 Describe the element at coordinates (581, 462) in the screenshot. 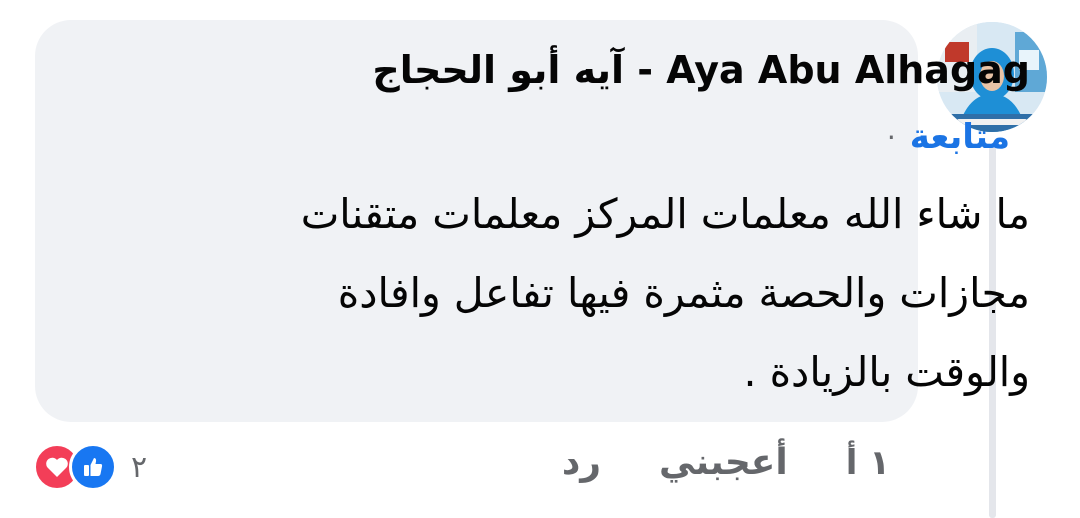

I see `reply-button: رد` at that location.